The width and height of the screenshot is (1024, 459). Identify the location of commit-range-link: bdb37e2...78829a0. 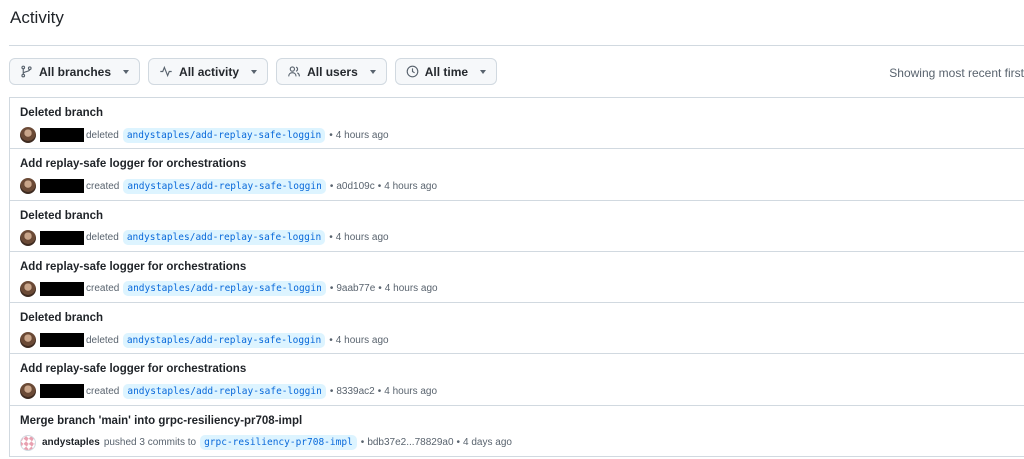
(410, 442).